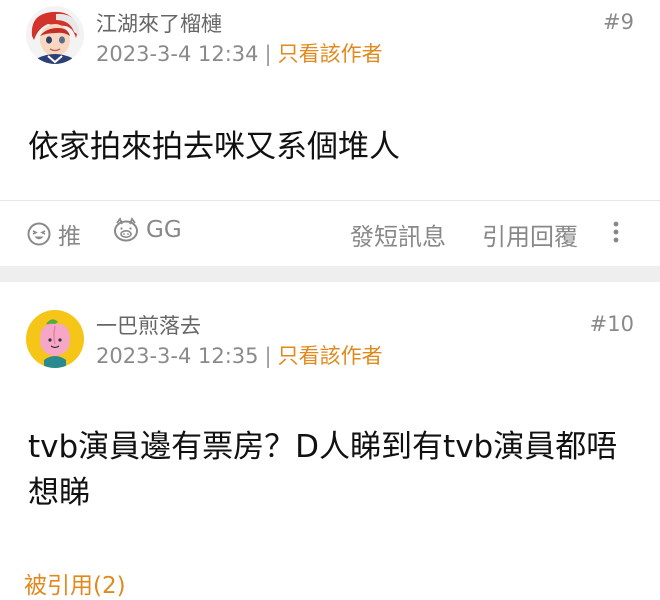  I want to click on send-message-button: 發短訊息, so click(398, 234).